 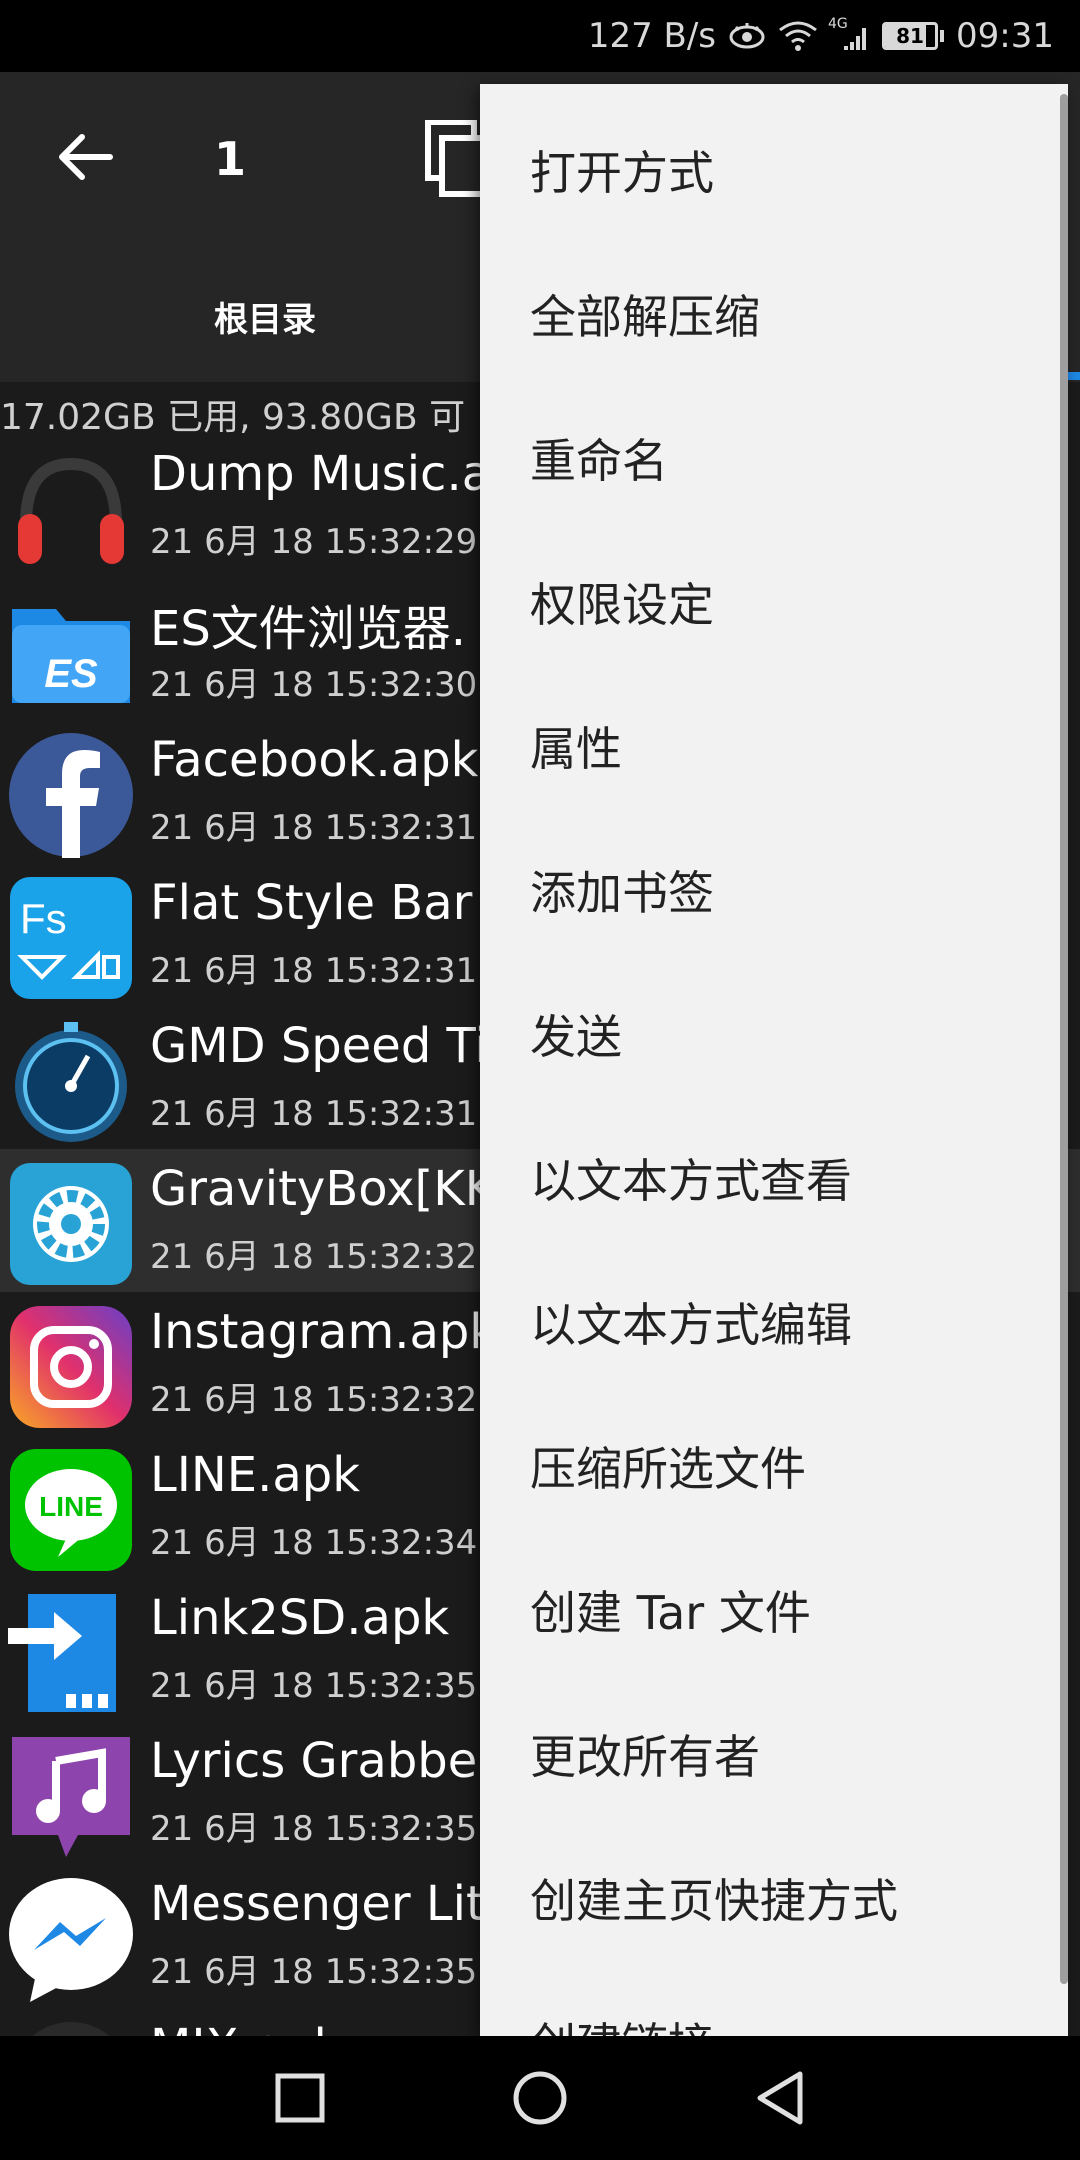 I want to click on menu-item-create-link: 创建链接, so click(x=774, y=2003).